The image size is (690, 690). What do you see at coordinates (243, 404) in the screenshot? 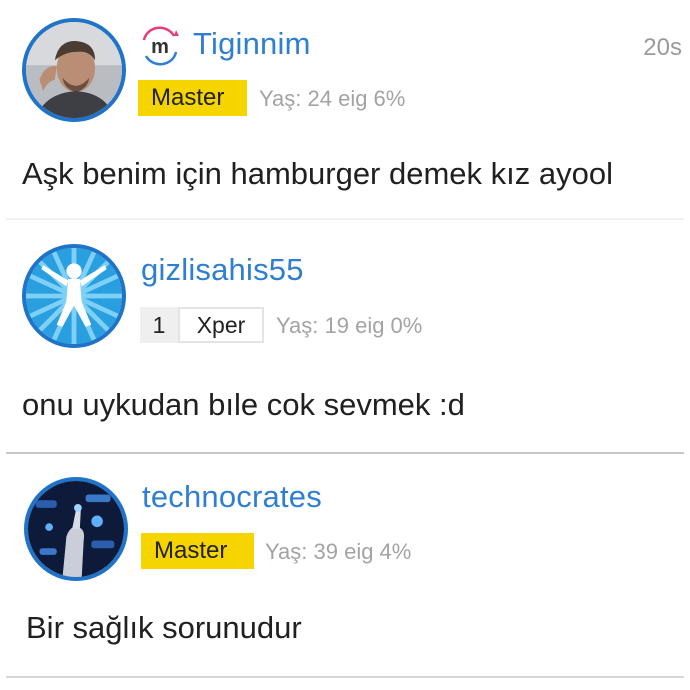
I see `comment-text: onu uykudan bıle cok sevmek :d` at bounding box center [243, 404].